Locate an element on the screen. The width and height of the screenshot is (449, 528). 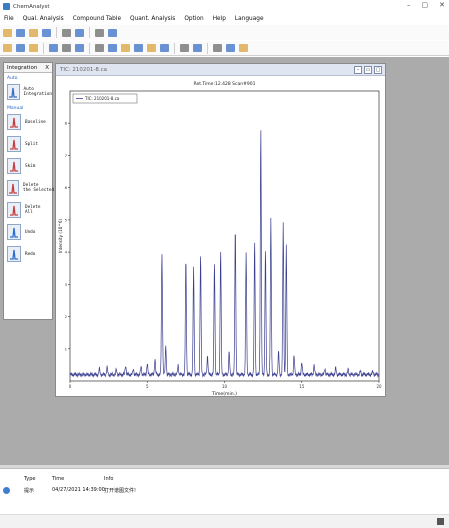
chart-restore-button: ▭ is located at coordinates (368, 70).